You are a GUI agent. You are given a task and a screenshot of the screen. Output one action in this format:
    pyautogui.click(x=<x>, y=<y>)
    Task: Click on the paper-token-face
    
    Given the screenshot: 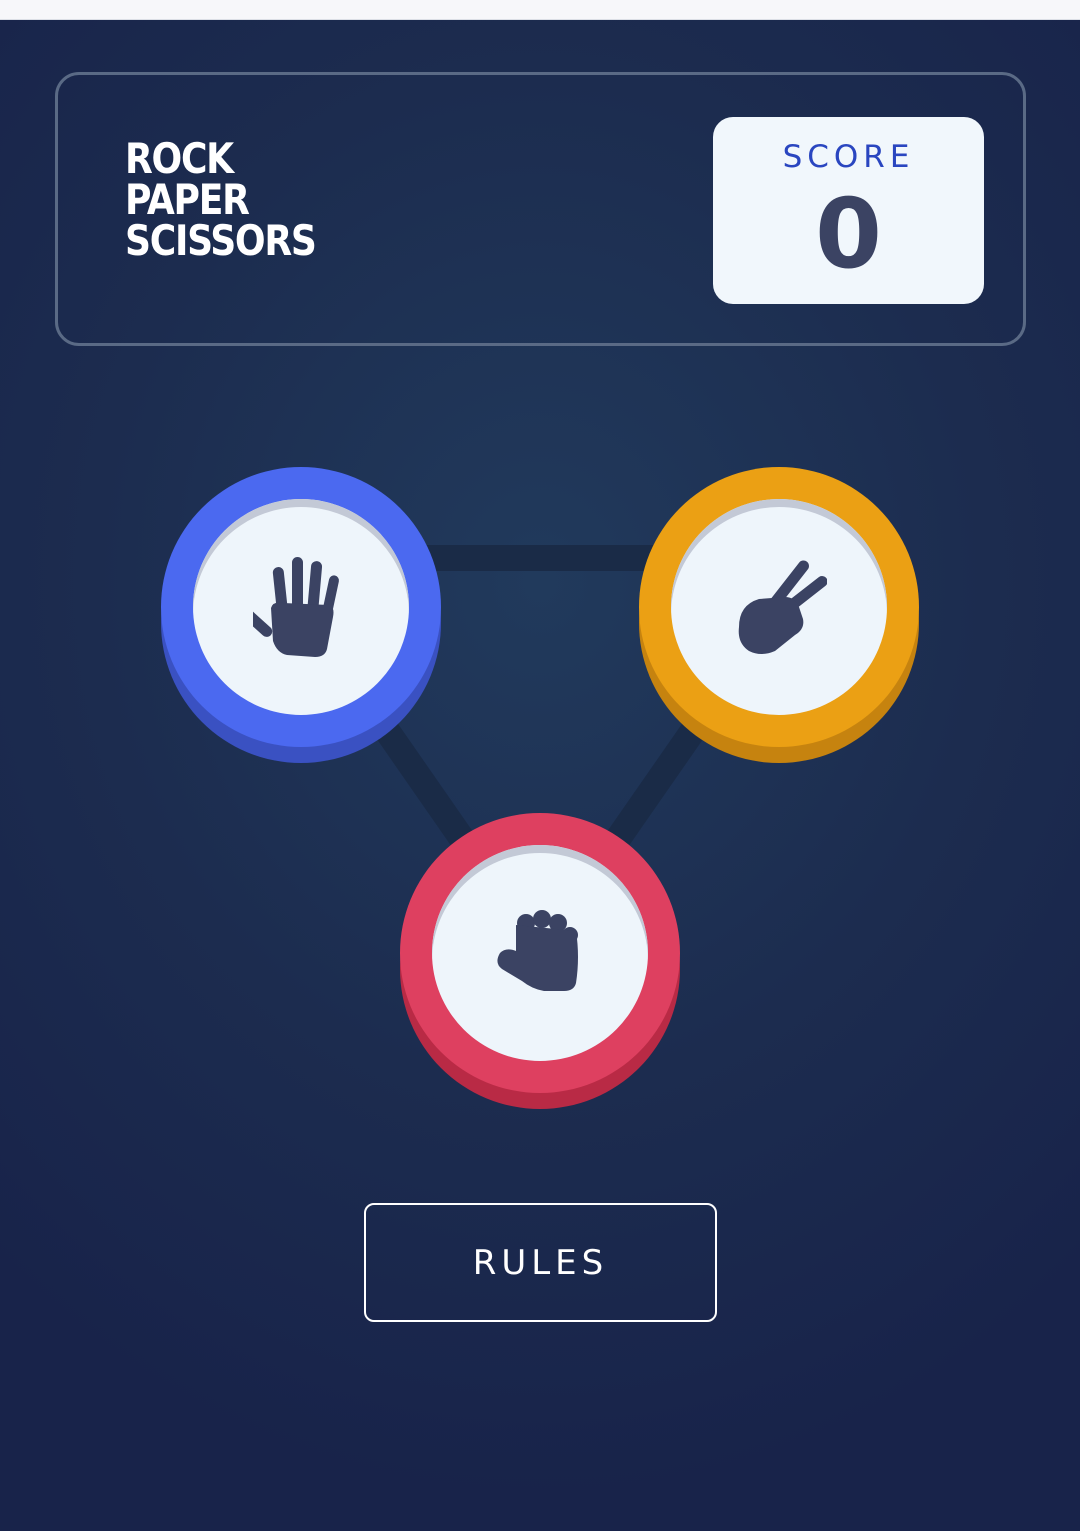 What is the action you would take?
    pyautogui.click(x=301, y=607)
    